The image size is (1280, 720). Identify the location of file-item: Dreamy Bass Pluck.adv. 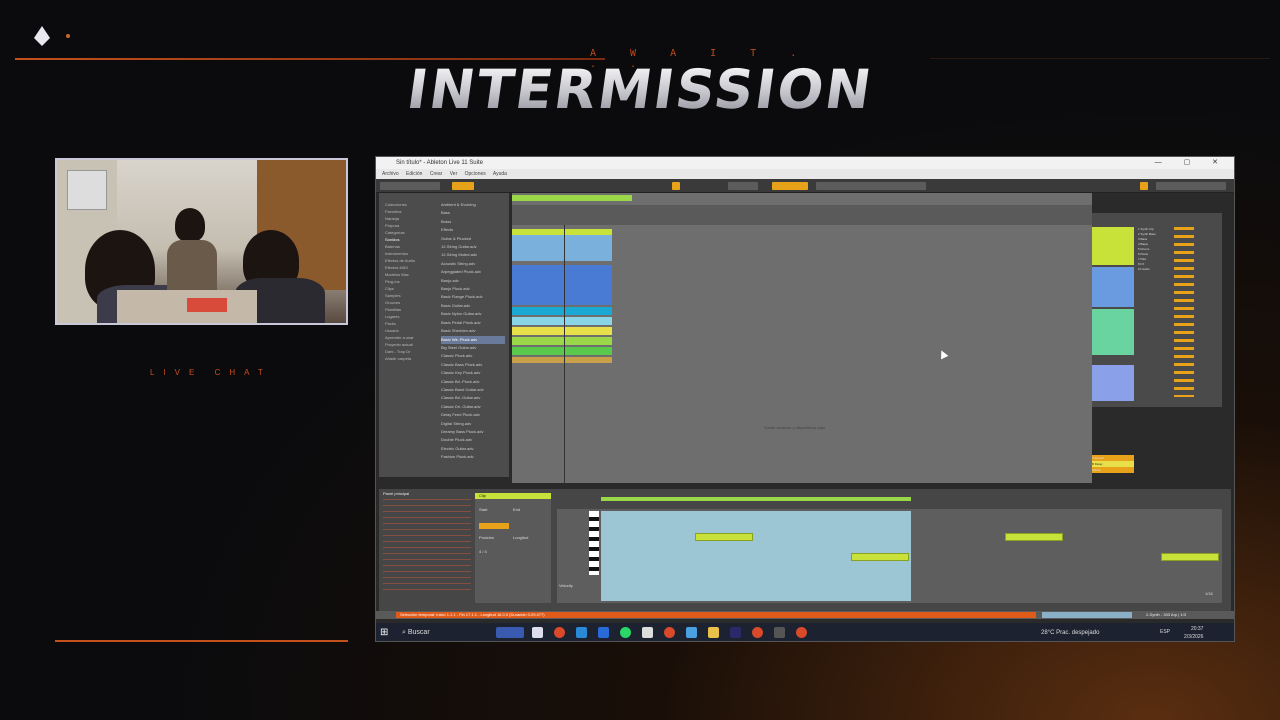
(473, 432).